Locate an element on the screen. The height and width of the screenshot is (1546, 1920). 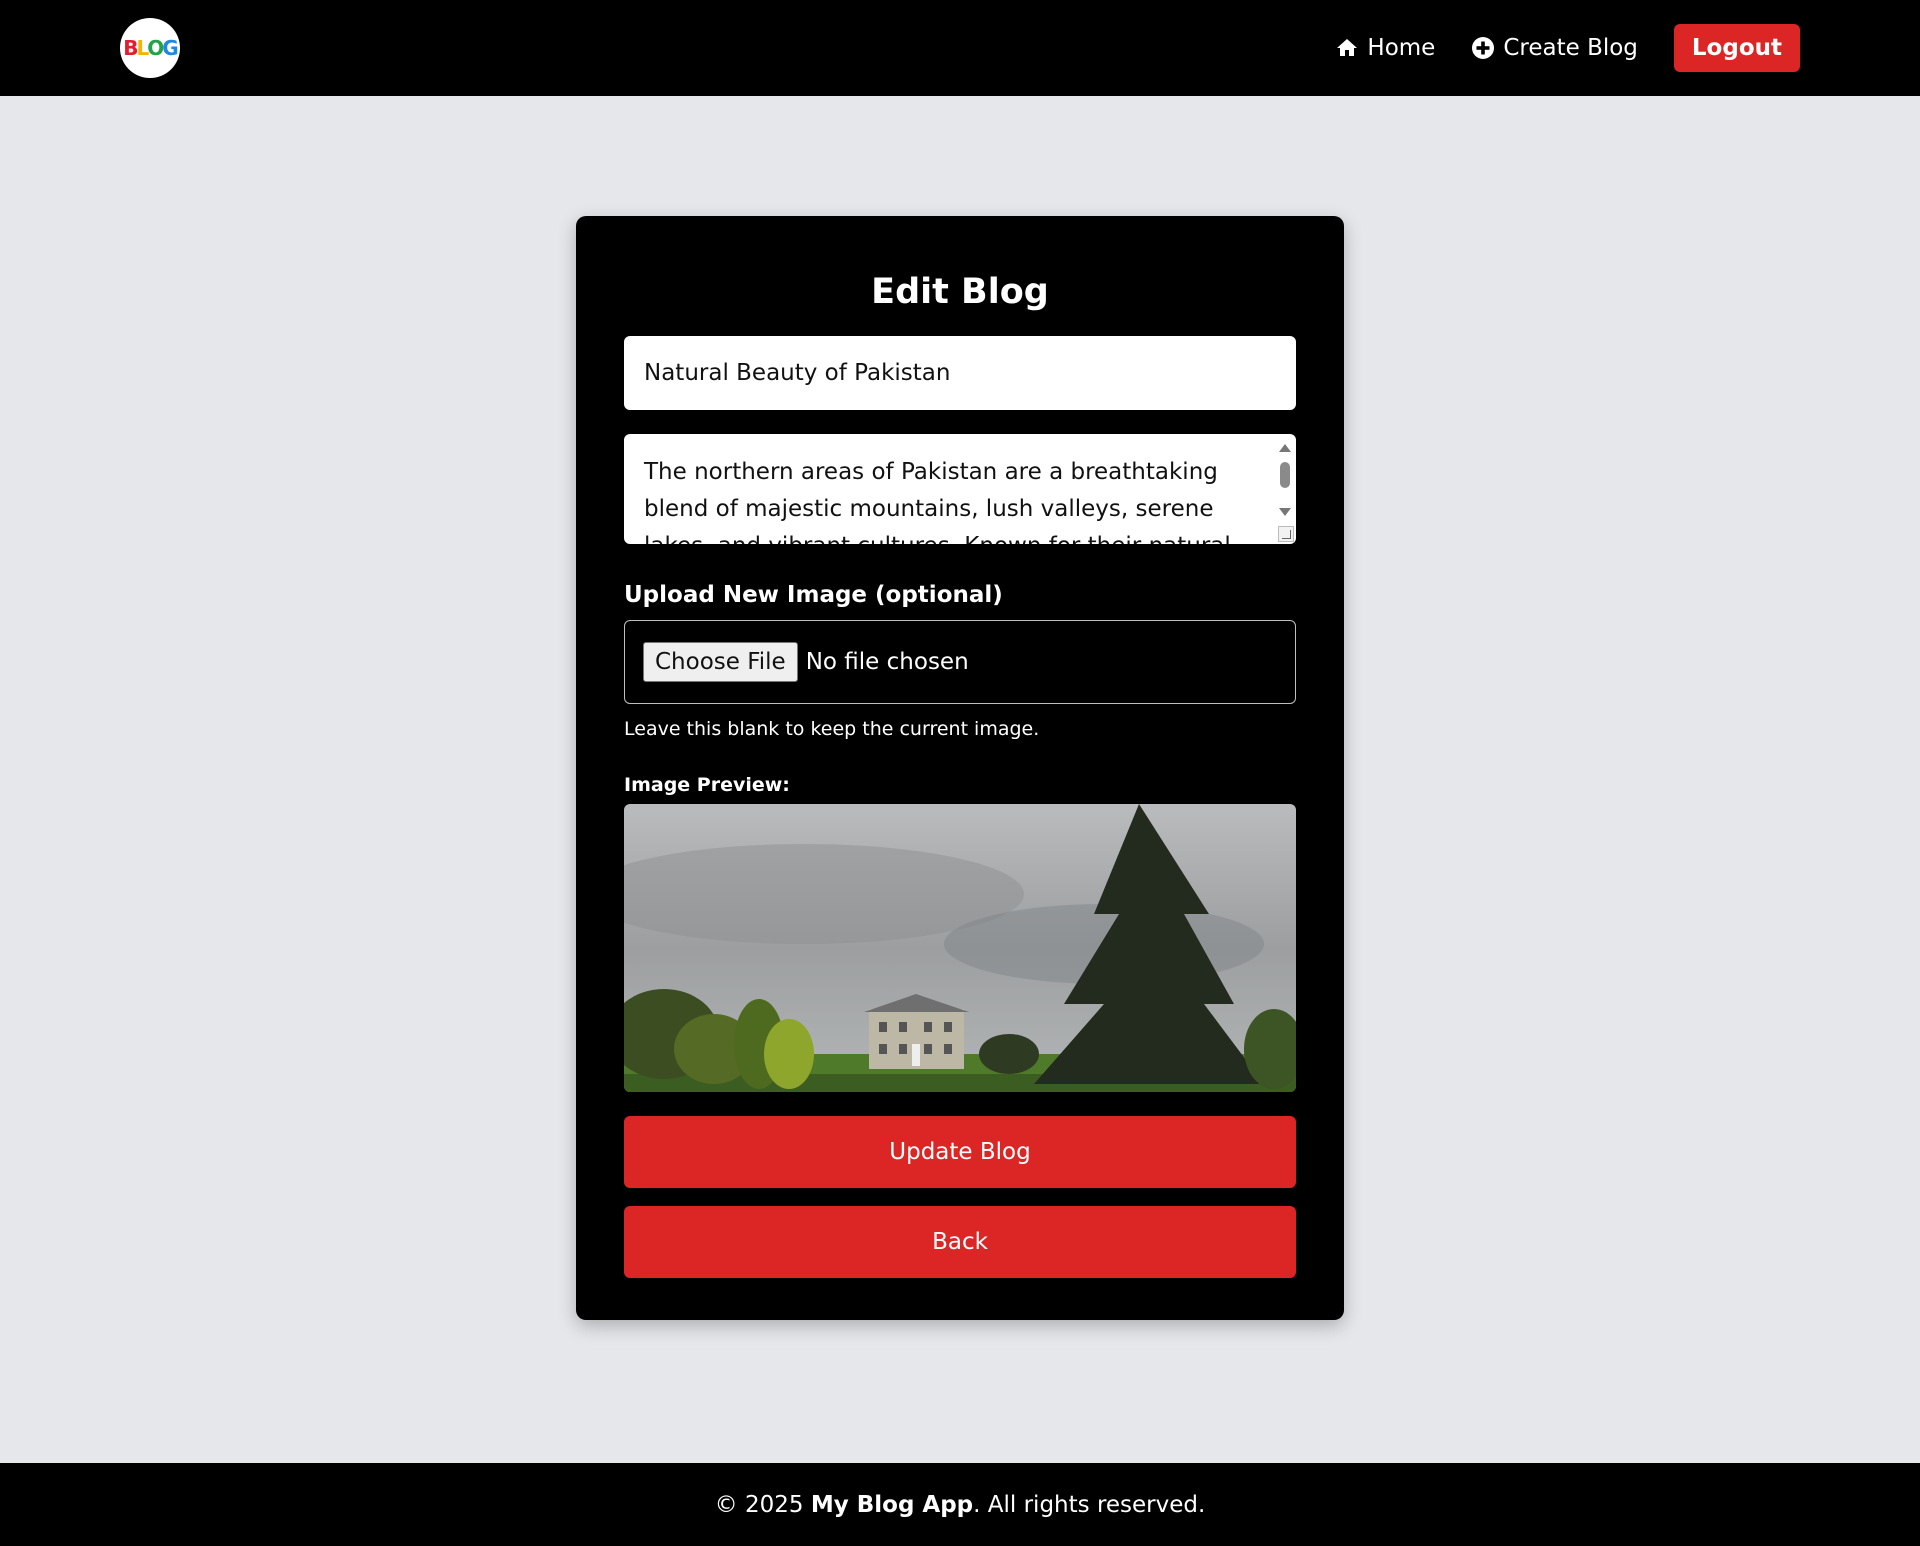
footer: © 2025 My Blog App. All rights reserved. is located at coordinates (960, 1504).